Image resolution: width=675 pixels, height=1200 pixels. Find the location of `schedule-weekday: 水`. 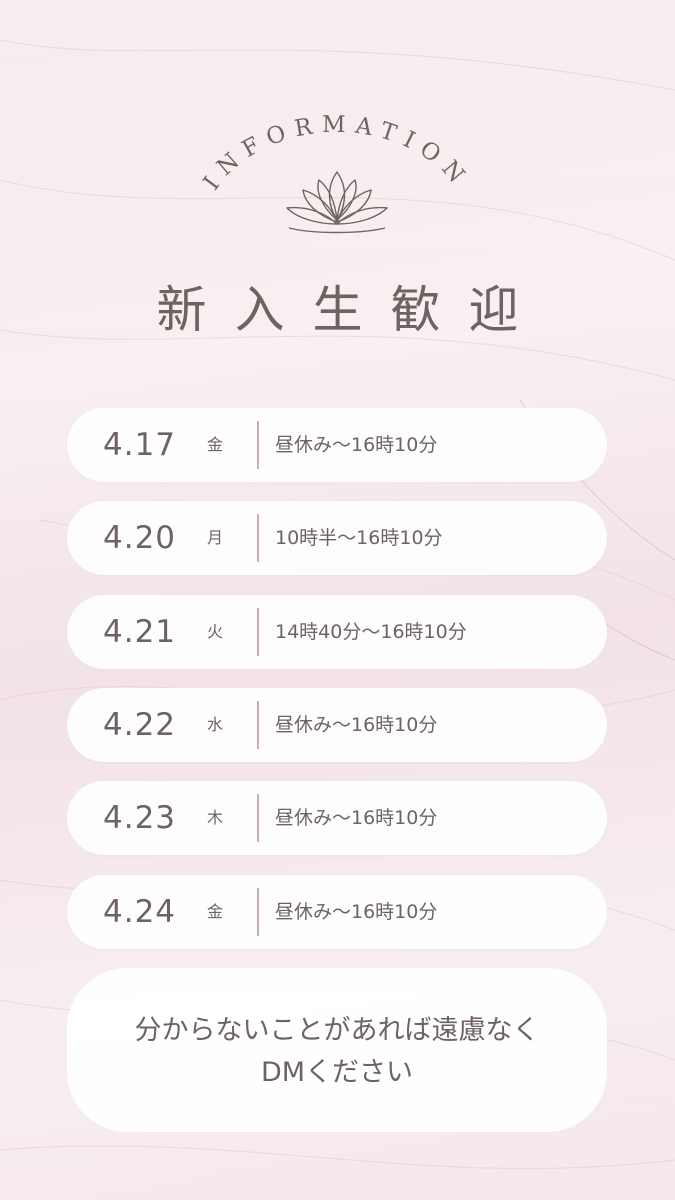

schedule-weekday: 水 is located at coordinates (215, 724).